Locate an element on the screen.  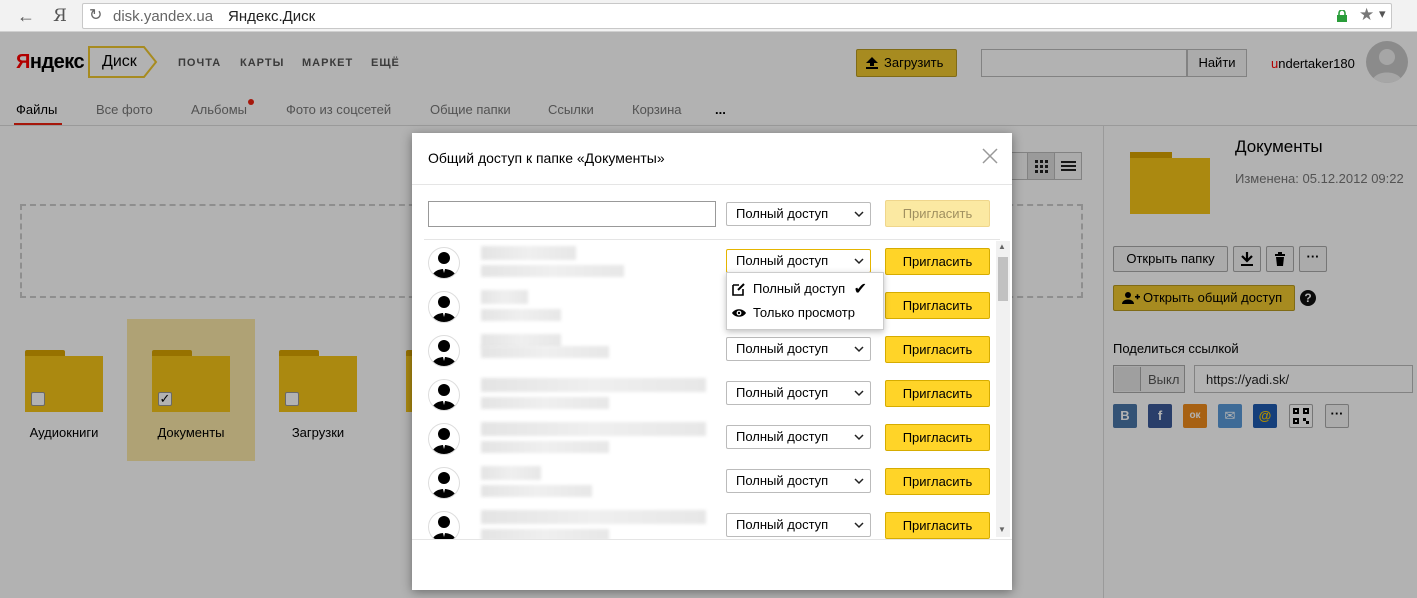
scroll-down-arrow-icon: ▼ is located at coordinates (1002, 529).